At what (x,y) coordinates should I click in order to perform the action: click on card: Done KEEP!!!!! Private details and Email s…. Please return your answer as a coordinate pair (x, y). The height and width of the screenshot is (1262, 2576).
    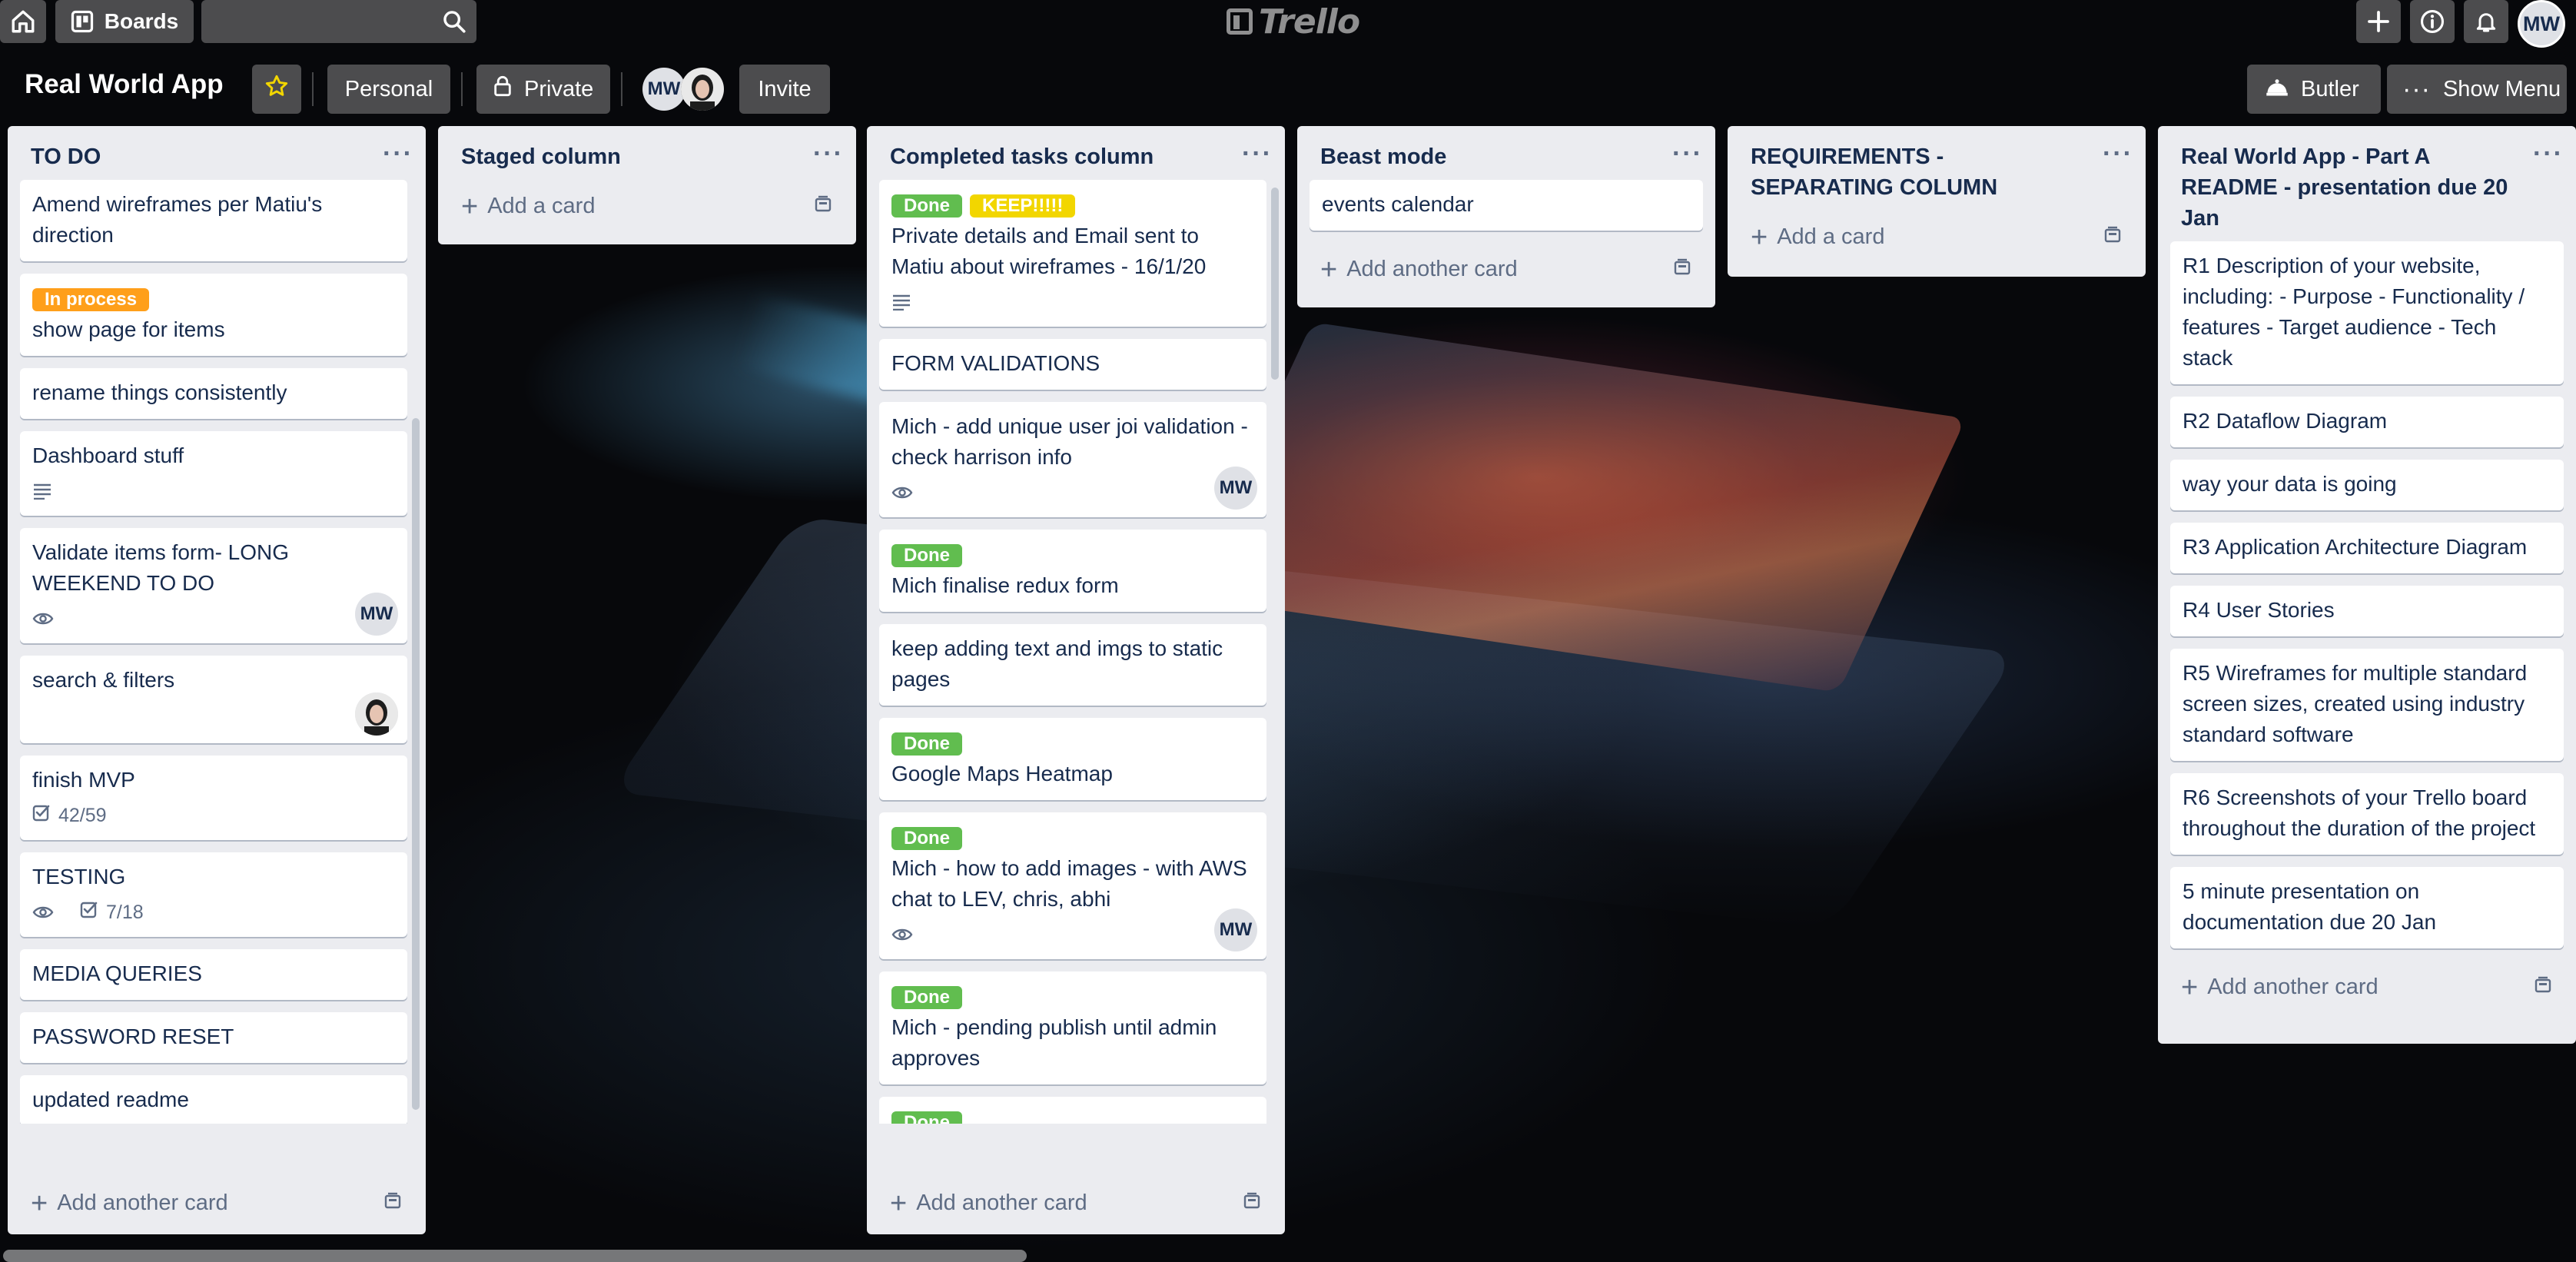
    Looking at the image, I should click on (1072, 254).